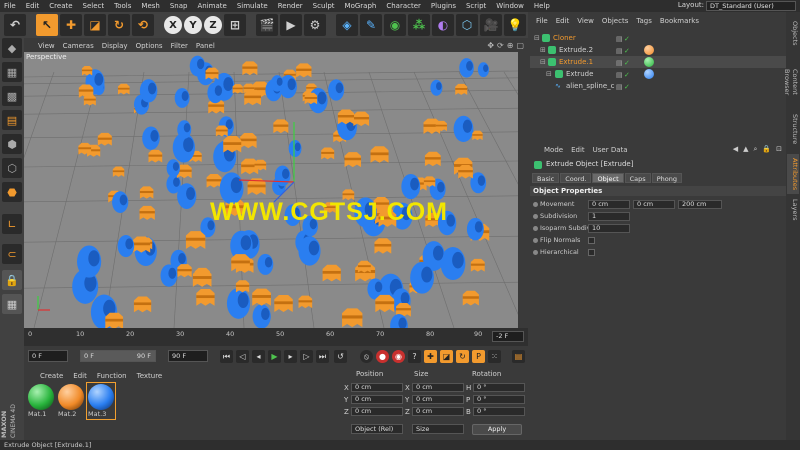 The image size is (800, 450). Describe the element at coordinates (793, 129) in the screenshot. I see `tab-structure: Structure` at that location.